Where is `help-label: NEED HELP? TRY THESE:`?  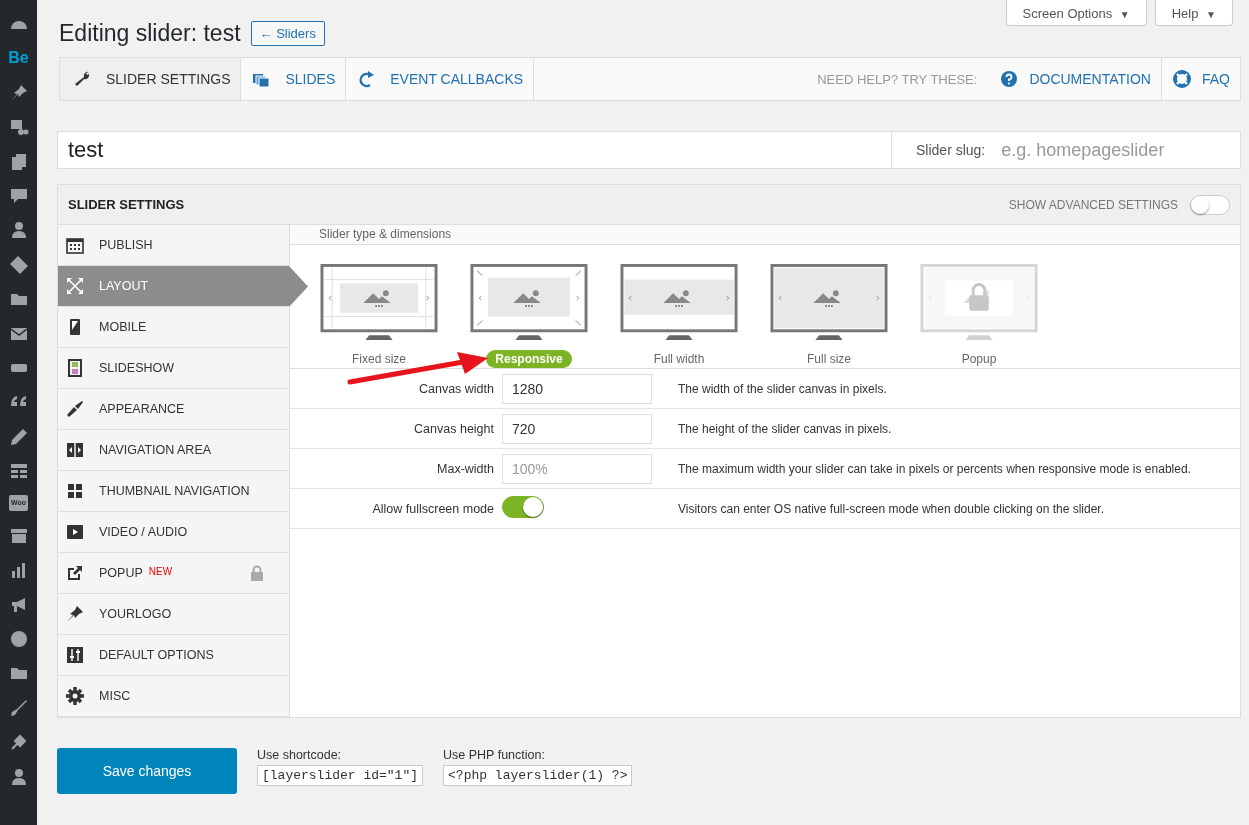 help-label: NEED HELP? TRY THESE: is located at coordinates (897, 79).